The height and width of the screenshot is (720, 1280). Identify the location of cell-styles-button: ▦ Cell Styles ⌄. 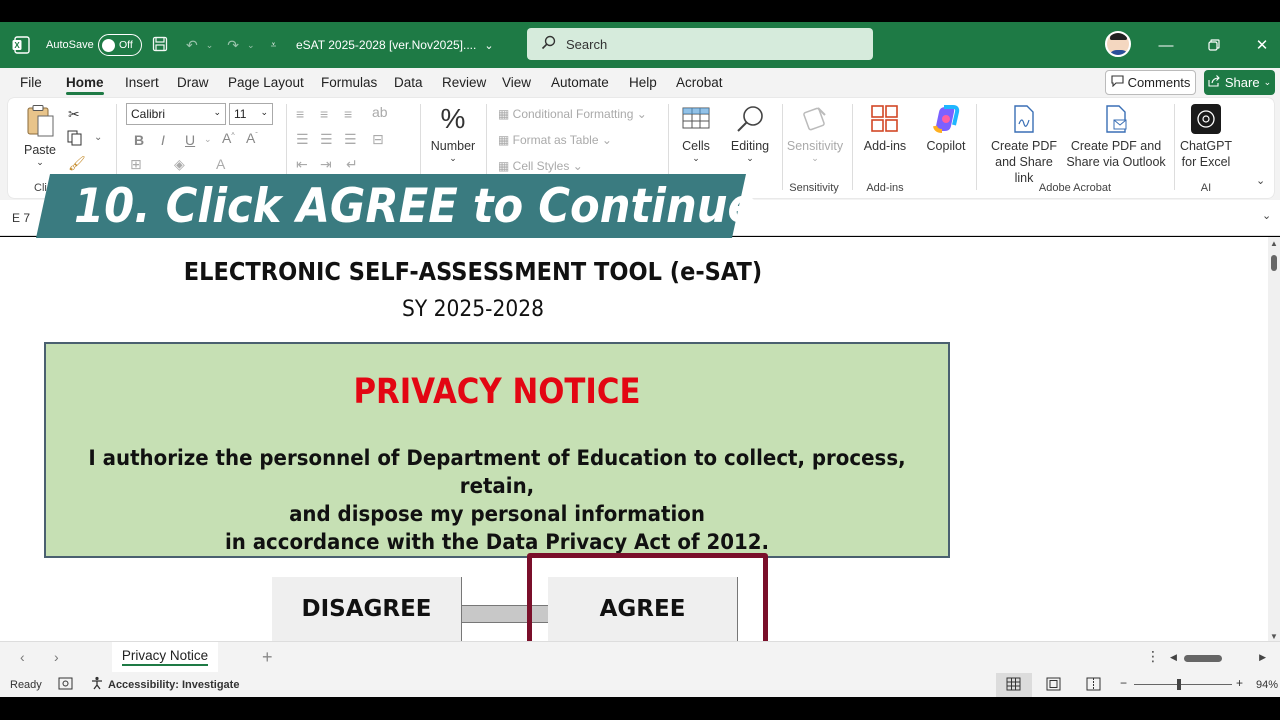
(540, 166).